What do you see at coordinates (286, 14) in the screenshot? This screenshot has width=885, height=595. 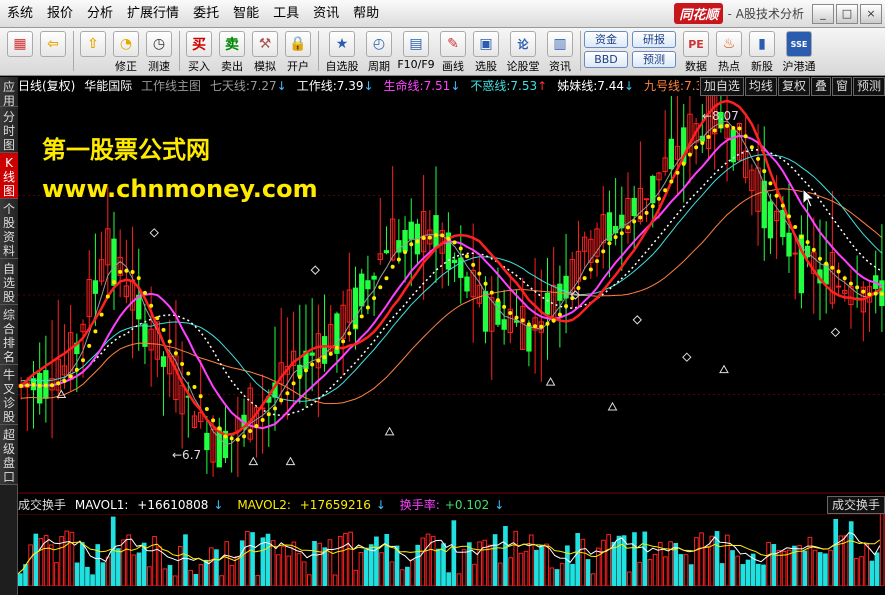 I see `menu-item: 工具` at bounding box center [286, 14].